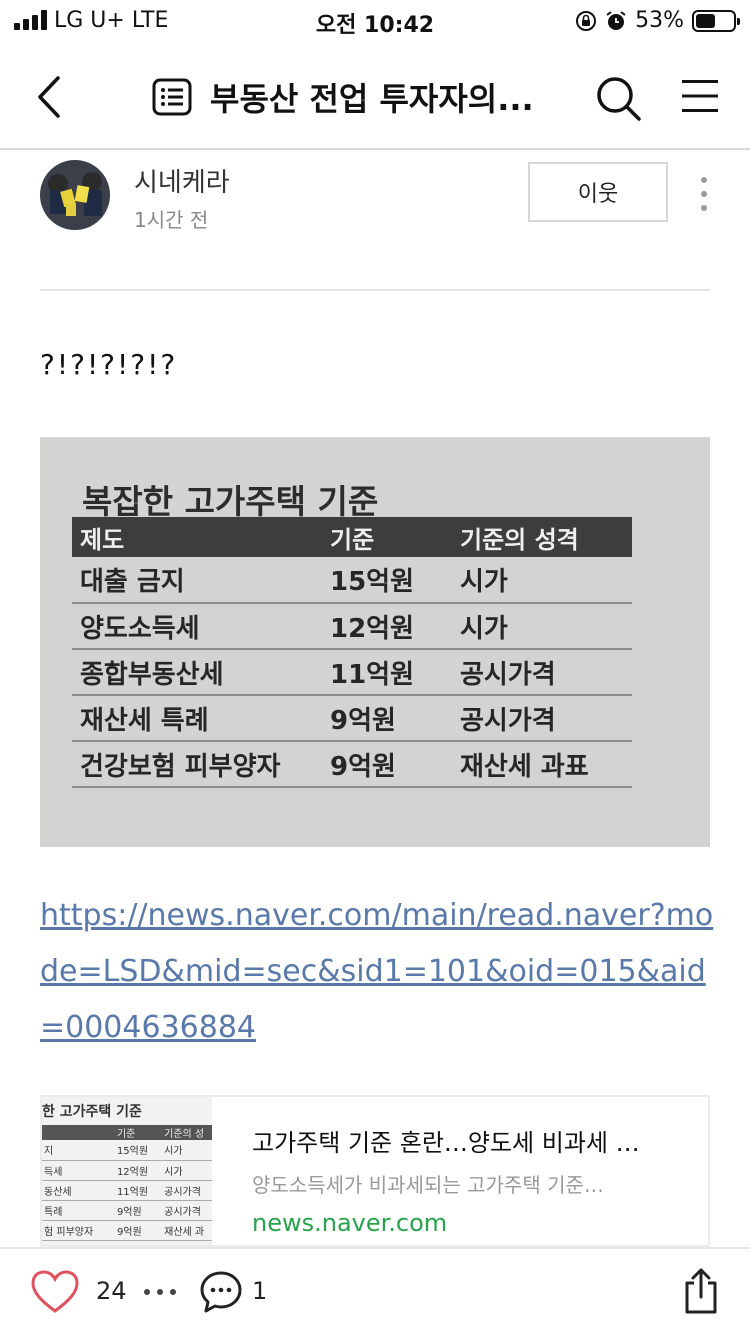 The image size is (750, 1334). Describe the element at coordinates (182, 180) in the screenshot. I see `author-name: 시네케라` at that location.